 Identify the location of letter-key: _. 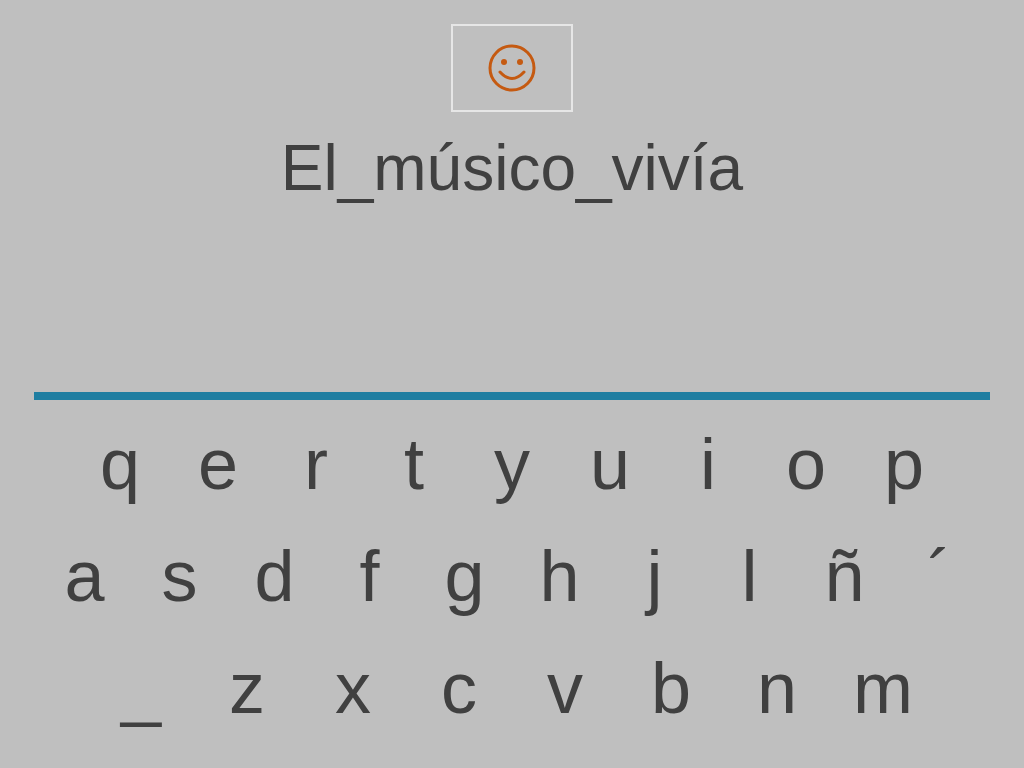
(141, 688).